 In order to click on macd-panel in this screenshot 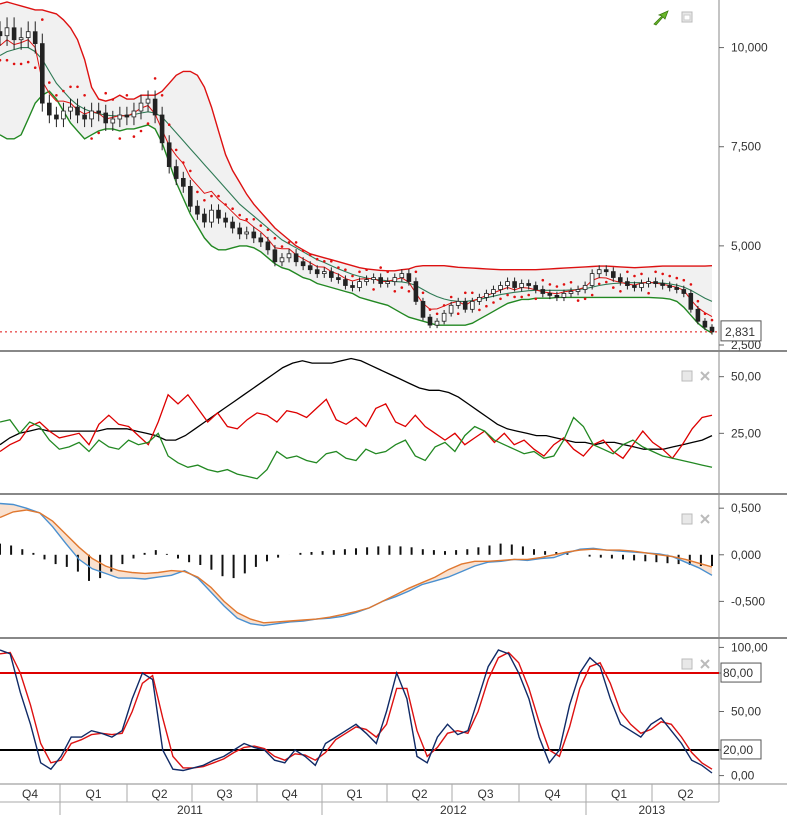, I will do `click(356, 564)`.